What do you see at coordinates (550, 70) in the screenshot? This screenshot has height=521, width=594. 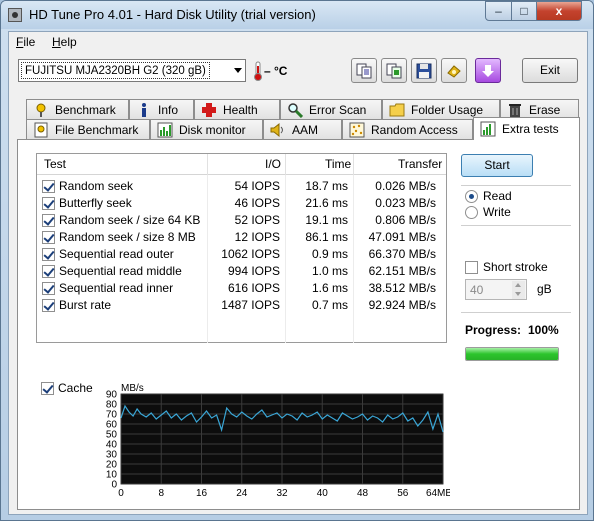 I see `exit-button: Exit` at bounding box center [550, 70].